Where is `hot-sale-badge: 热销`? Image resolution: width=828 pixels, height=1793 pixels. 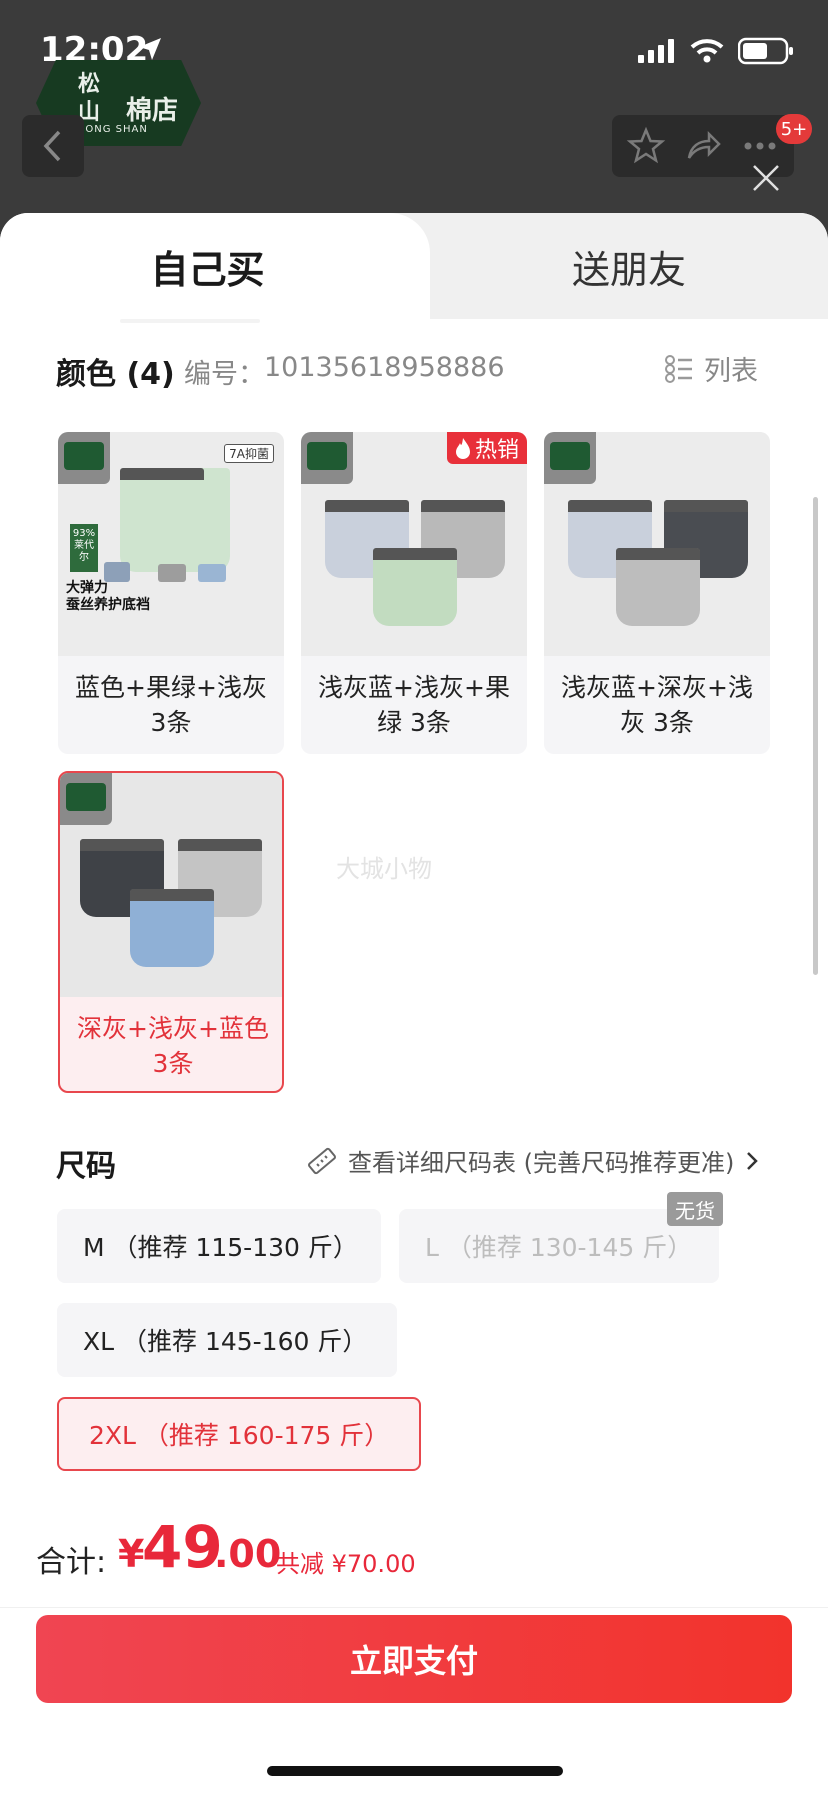 hot-sale-badge: 热销 is located at coordinates (486, 448).